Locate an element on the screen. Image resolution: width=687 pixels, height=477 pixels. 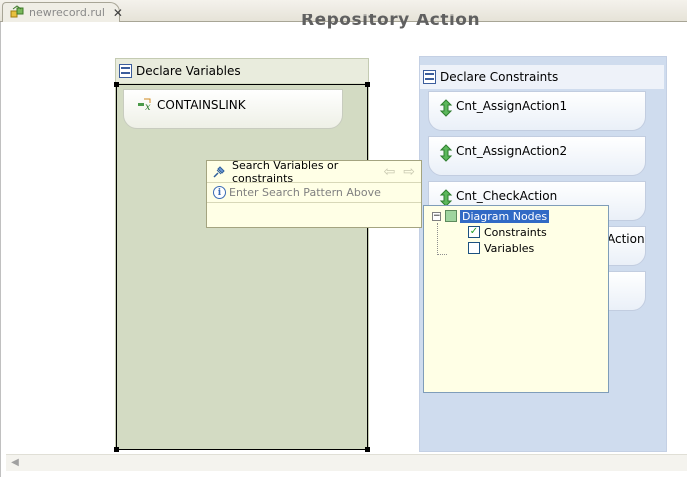
variables-checkbox is located at coordinates (474, 248).